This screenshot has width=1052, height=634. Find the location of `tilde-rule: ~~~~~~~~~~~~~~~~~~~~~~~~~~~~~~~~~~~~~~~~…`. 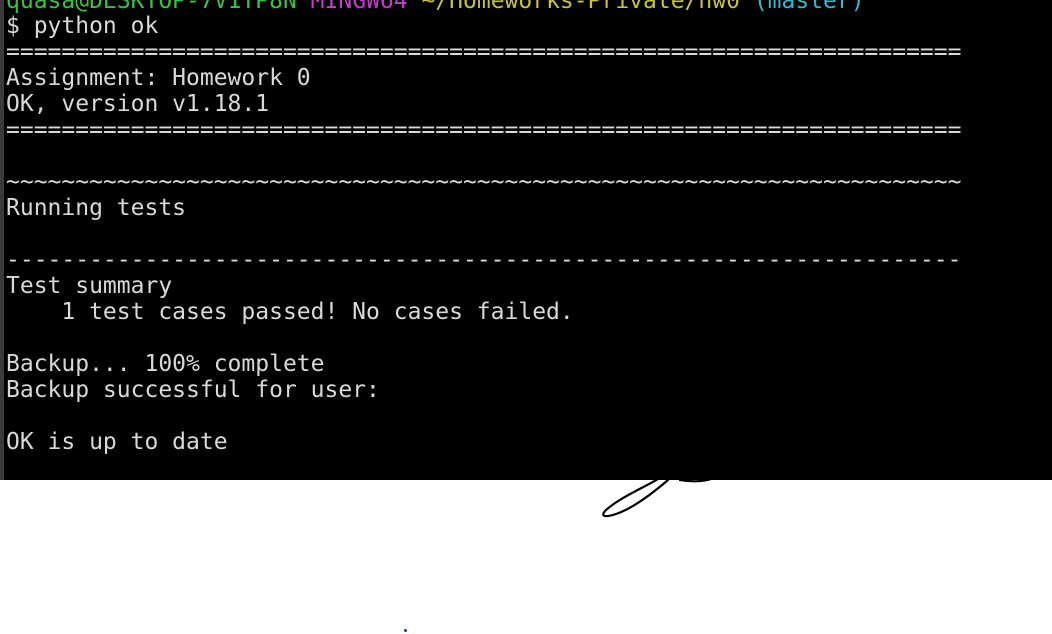

tilde-rule: ~~~~~~~~~~~~~~~~~~~~~~~~~~~~~~~~~~~~~~~~… is located at coordinates (484, 182).